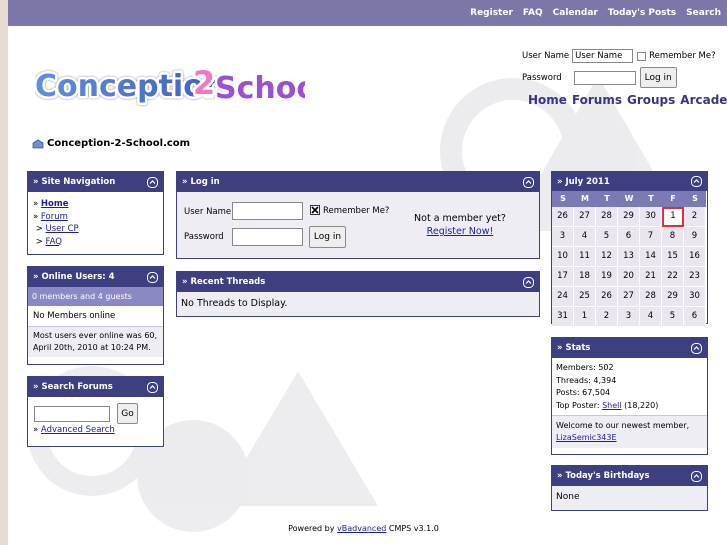 Image resolution: width=727 pixels, height=545 pixels. Describe the element at coordinates (673, 237) in the screenshot. I see `calendar-day: 8` at that location.